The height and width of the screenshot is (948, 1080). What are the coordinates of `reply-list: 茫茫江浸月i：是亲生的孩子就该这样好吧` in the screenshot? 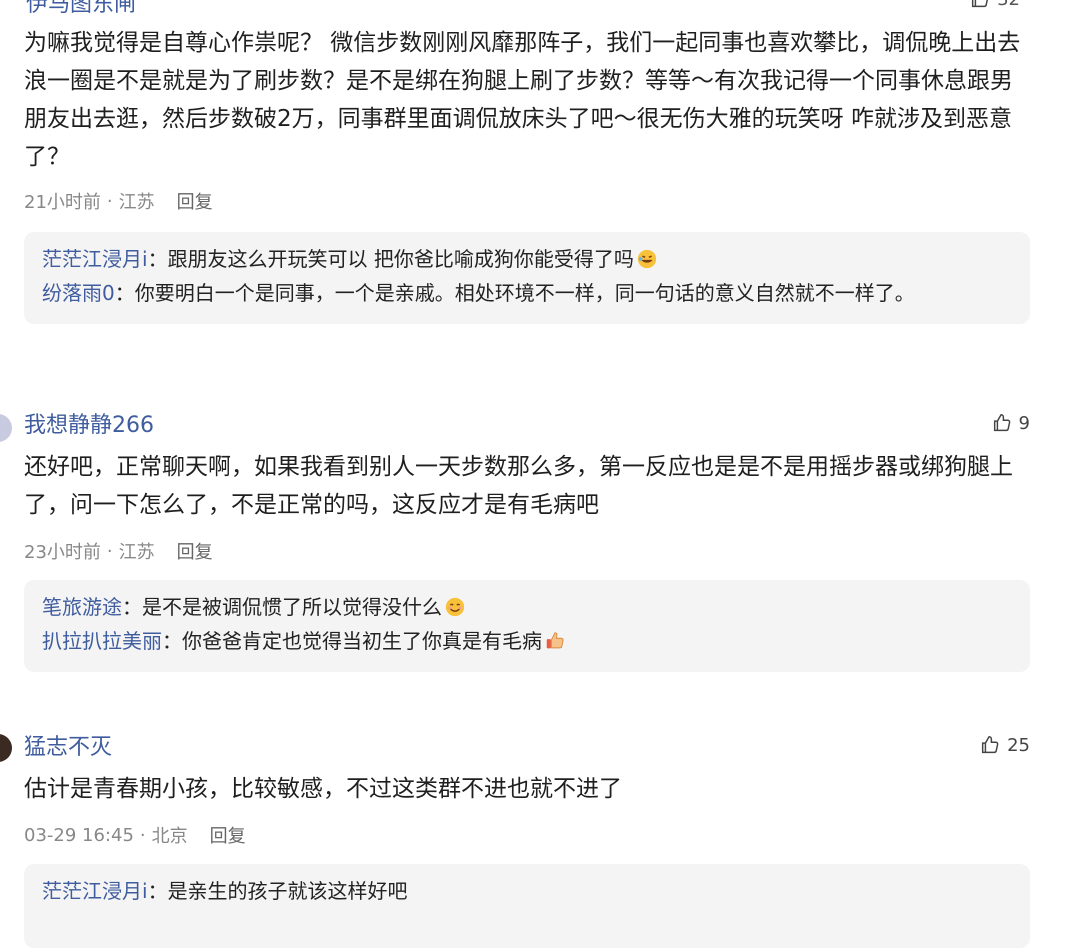 It's located at (527, 906).